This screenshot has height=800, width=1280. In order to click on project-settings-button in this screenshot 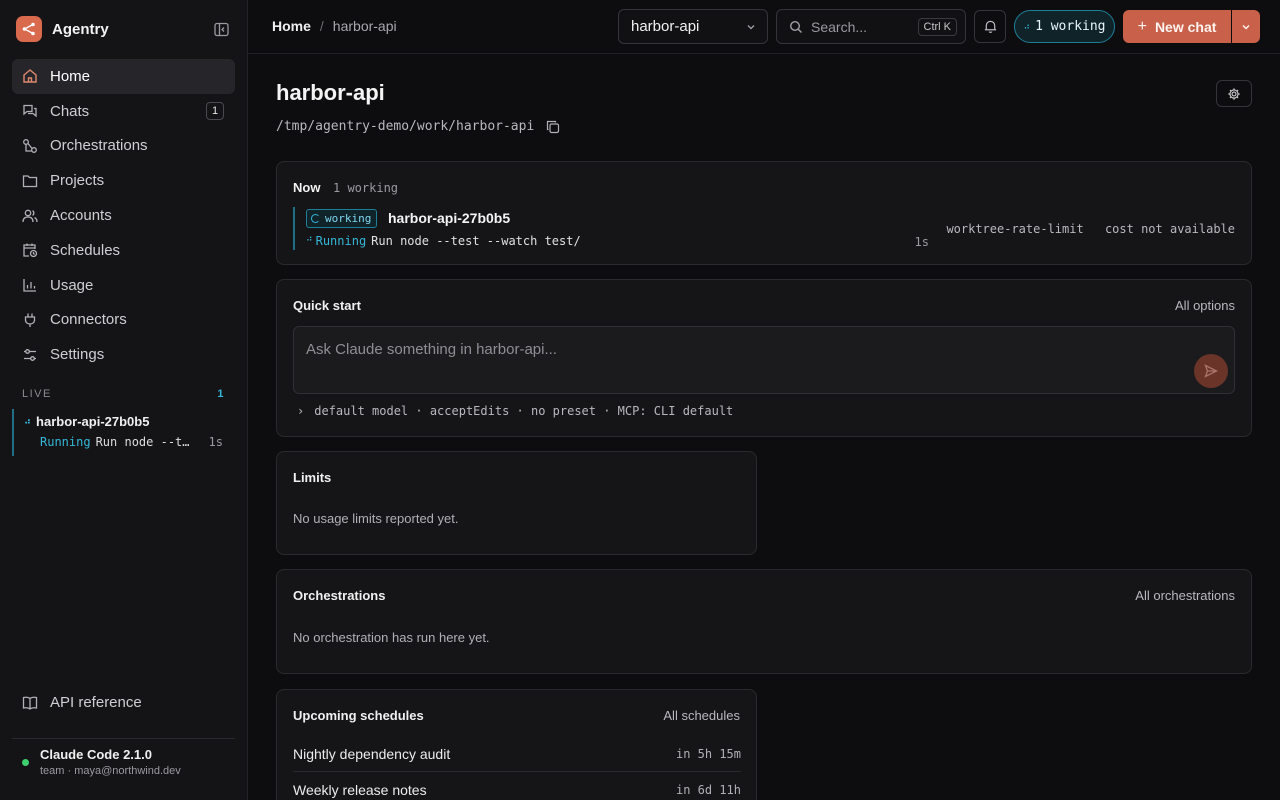, I will do `click(1234, 93)`.